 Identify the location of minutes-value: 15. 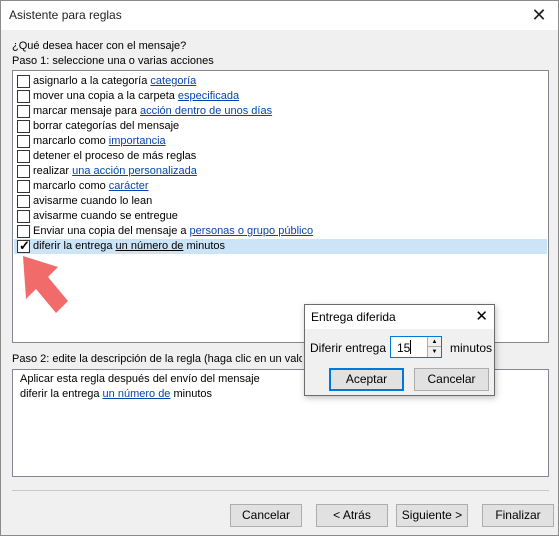
(403, 348).